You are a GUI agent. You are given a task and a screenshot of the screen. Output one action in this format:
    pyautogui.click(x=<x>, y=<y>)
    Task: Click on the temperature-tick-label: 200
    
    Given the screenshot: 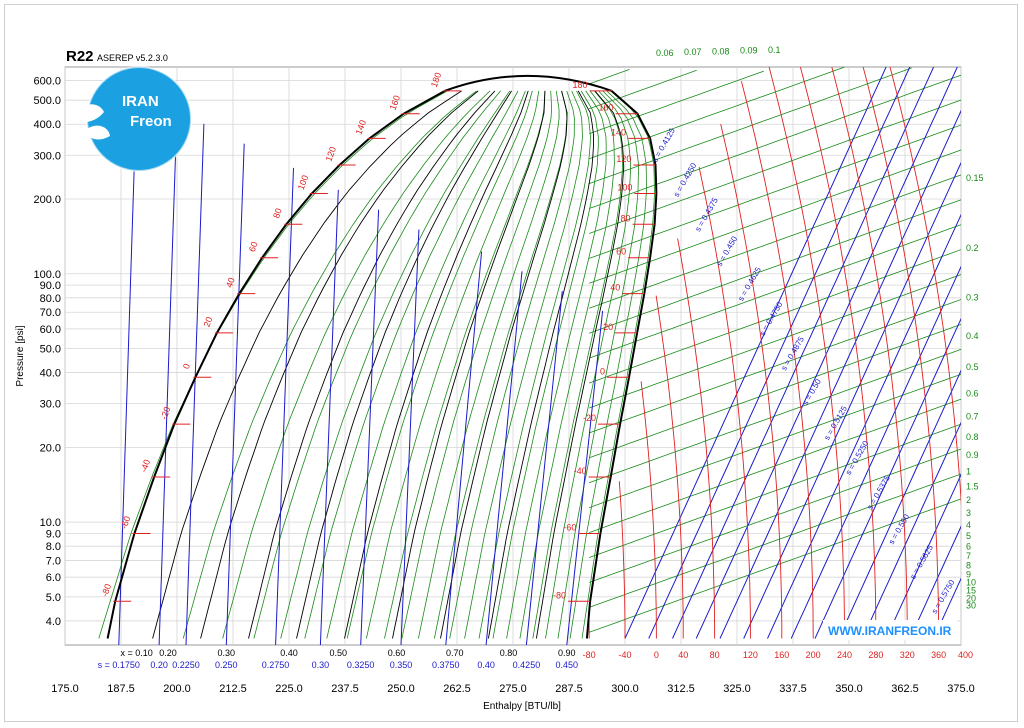 What is the action you would take?
    pyautogui.click(x=813, y=655)
    